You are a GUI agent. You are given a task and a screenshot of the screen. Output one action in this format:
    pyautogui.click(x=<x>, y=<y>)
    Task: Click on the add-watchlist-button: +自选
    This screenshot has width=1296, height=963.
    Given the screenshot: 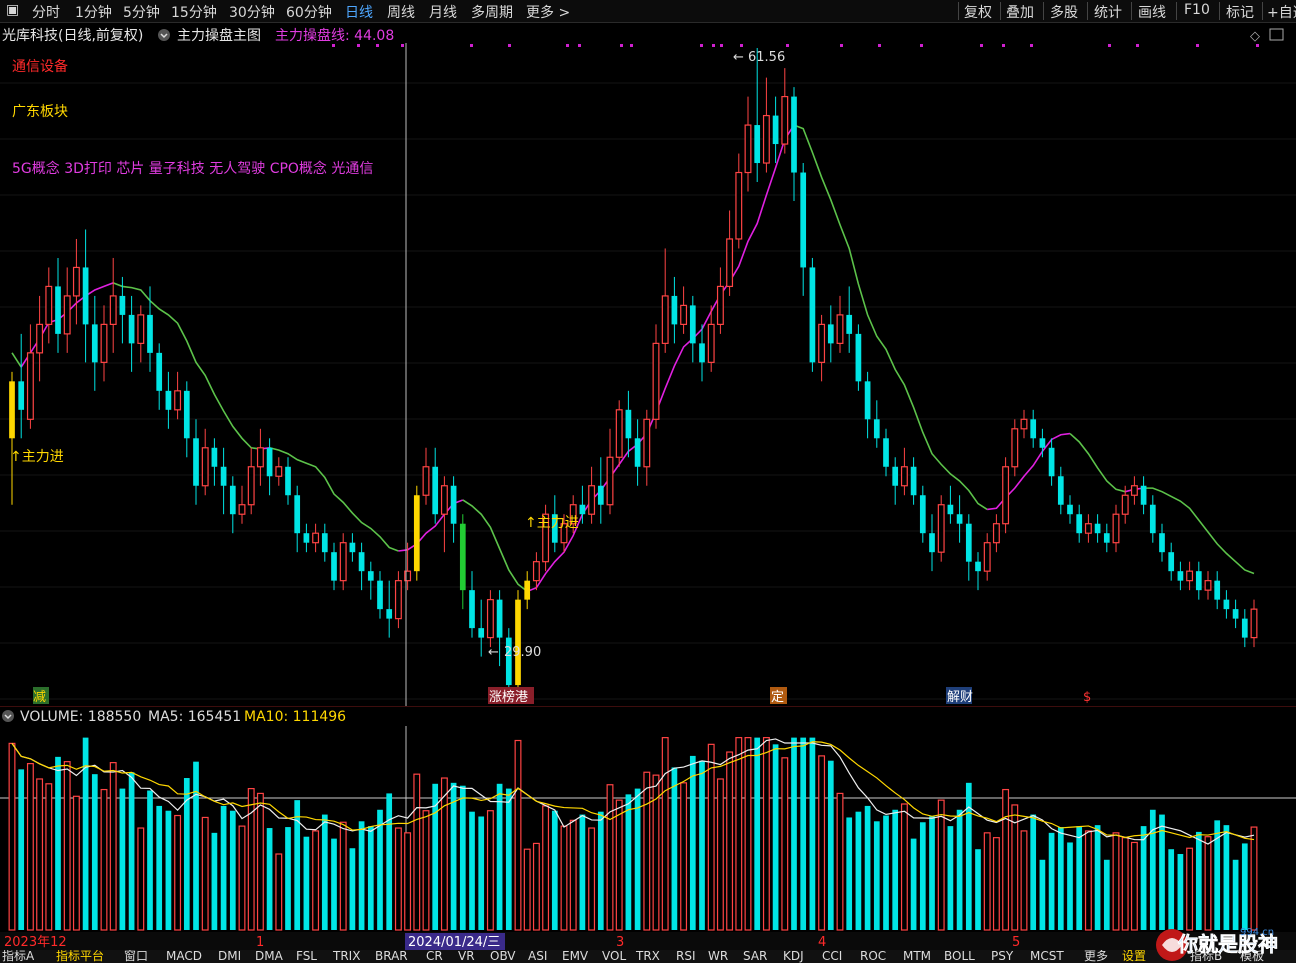 What is the action you would take?
    pyautogui.click(x=1281, y=12)
    